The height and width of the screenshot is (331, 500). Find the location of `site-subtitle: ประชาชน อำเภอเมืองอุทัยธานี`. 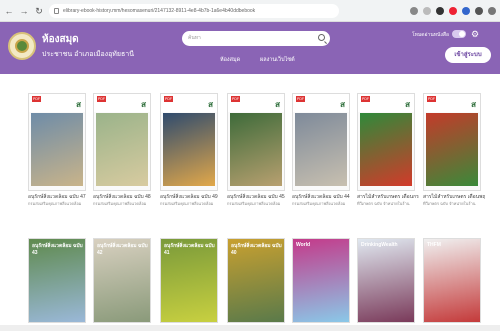

site-subtitle: ประชาชน อำเภอเมืองอุทัยธานี is located at coordinates (88, 54).